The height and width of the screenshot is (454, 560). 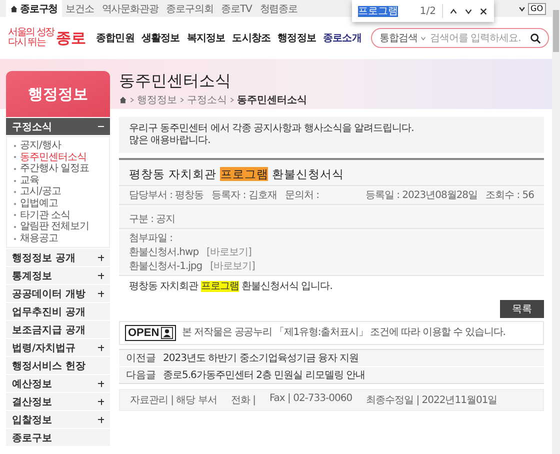 I want to click on go-button: GO, so click(x=537, y=8).